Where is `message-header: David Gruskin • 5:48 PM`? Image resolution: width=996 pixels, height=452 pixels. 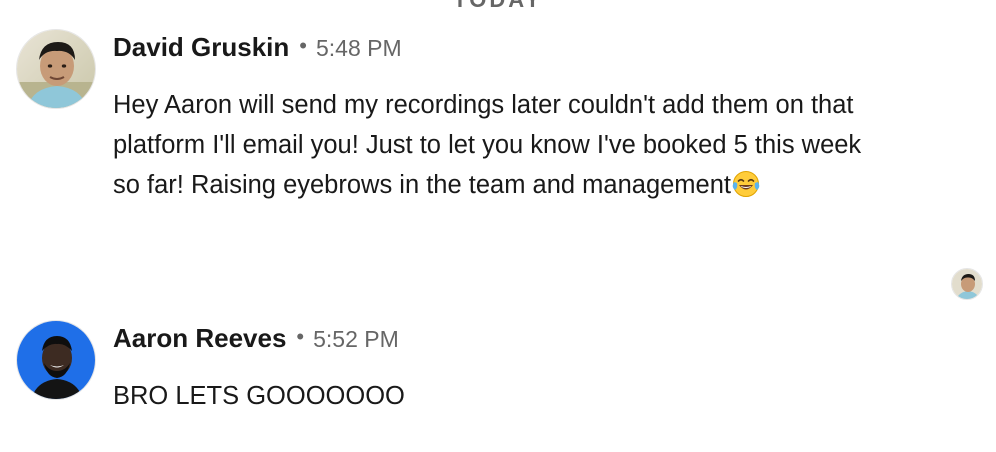 message-header: David Gruskin • 5:48 PM is located at coordinates (257, 49).